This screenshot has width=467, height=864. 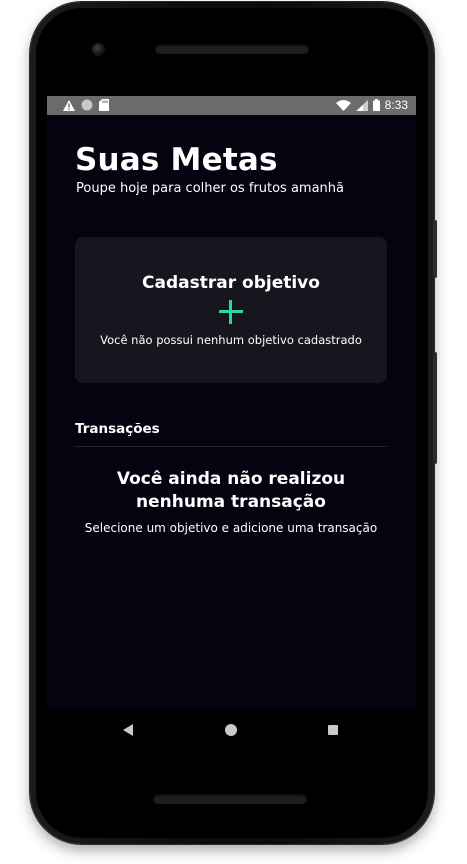 I want to click on bottom-speaker, so click(x=230, y=799).